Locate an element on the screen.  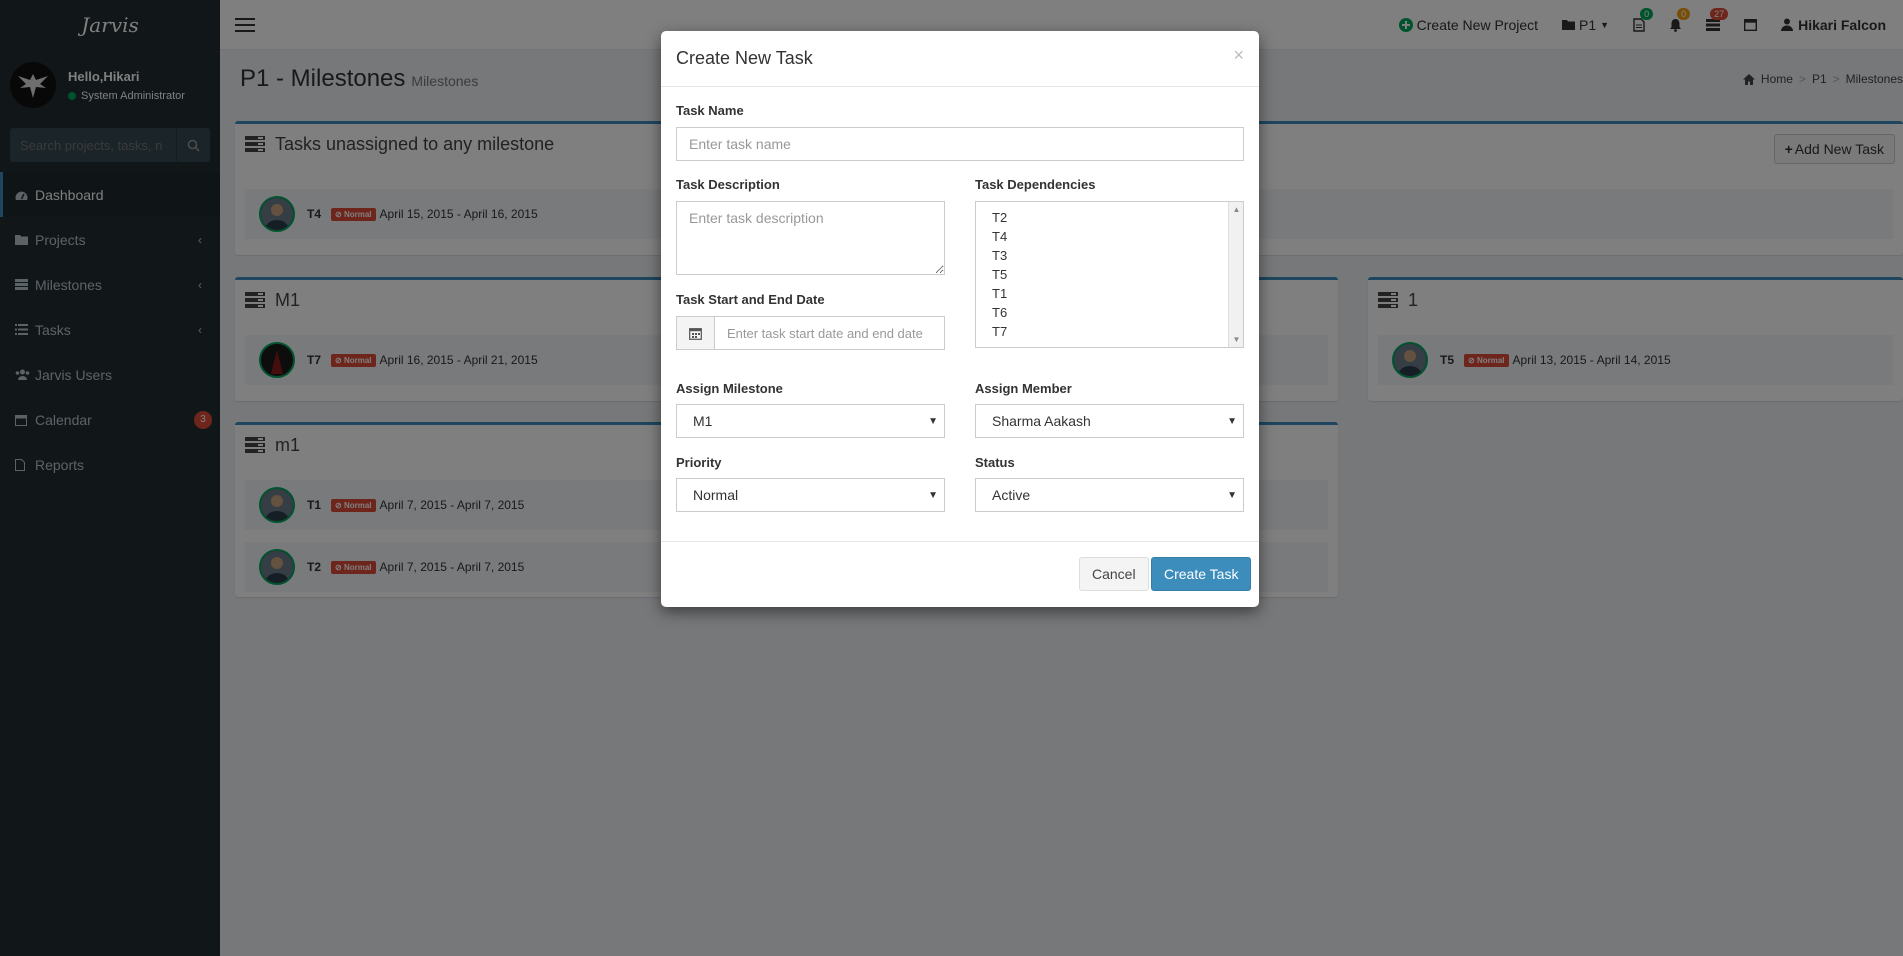
assign-milestone-value: M1 is located at coordinates (703, 421).